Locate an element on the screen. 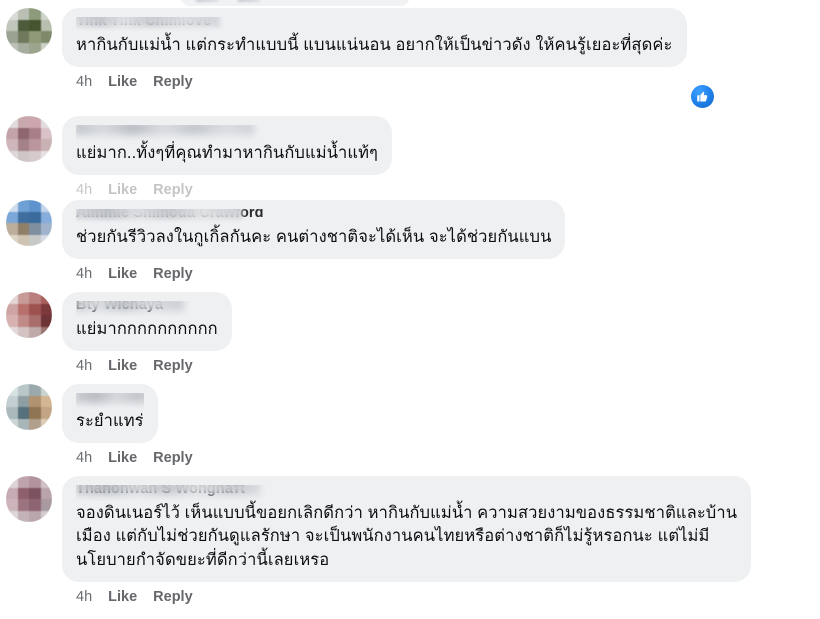  author-row: Bty Wichaya is located at coordinates (147, 309).